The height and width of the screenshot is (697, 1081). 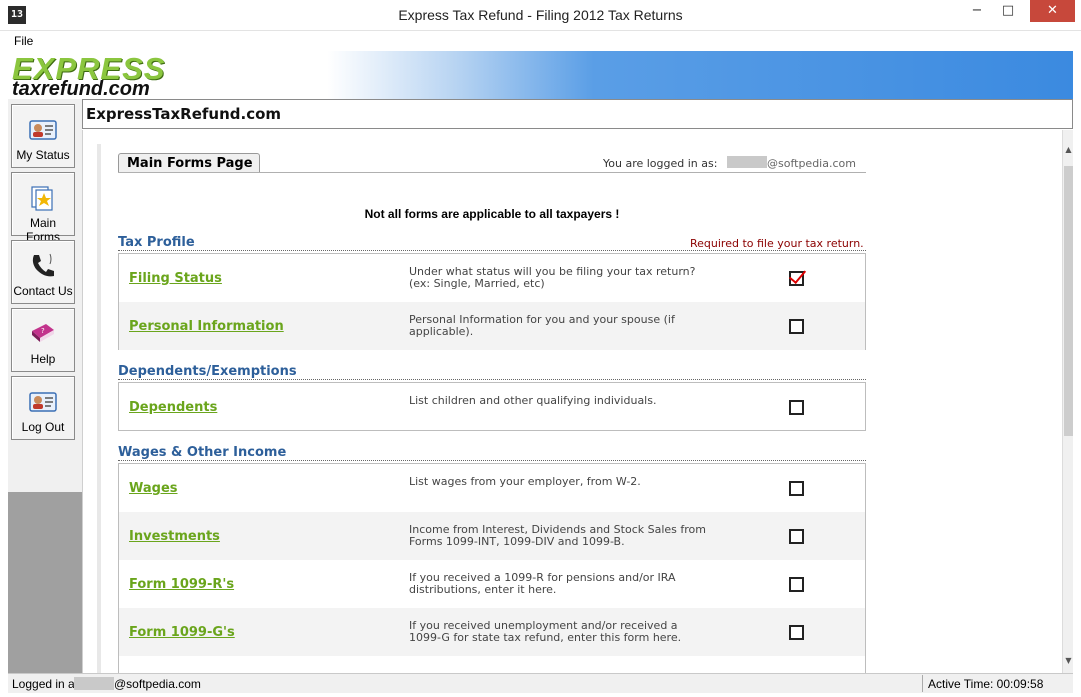 What do you see at coordinates (796, 326) in the screenshot?
I see `checkbox-personal-information` at bounding box center [796, 326].